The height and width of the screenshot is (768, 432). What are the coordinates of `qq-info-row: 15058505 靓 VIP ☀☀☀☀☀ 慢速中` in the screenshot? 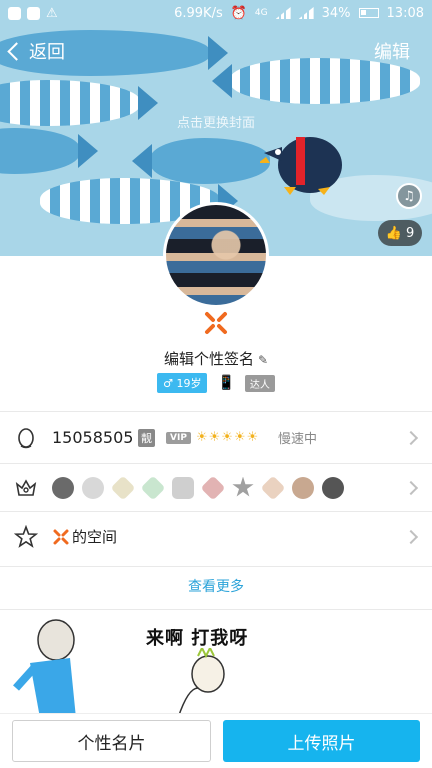 It's located at (216, 437).